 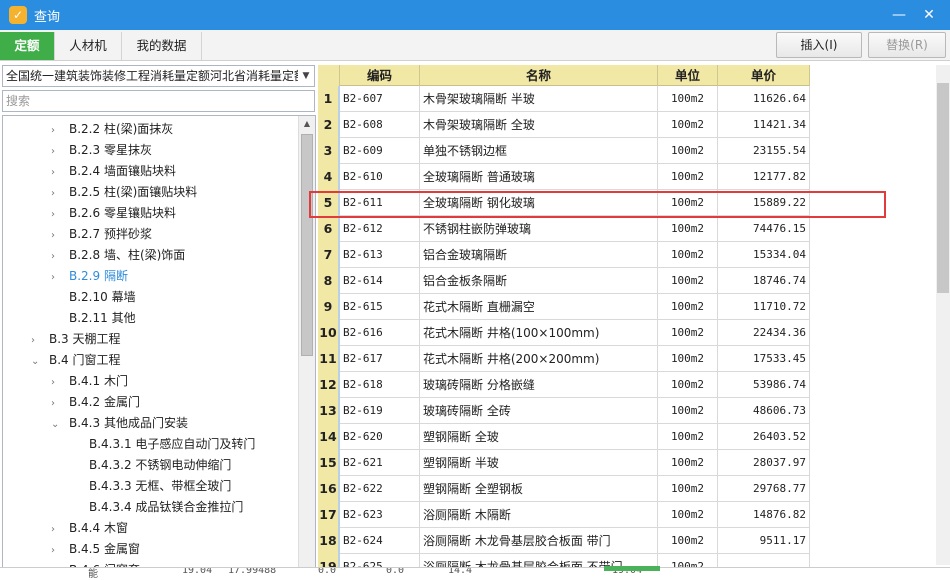 I want to click on cell-name: 塑钢隔断 全玻, so click(x=539, y=437).